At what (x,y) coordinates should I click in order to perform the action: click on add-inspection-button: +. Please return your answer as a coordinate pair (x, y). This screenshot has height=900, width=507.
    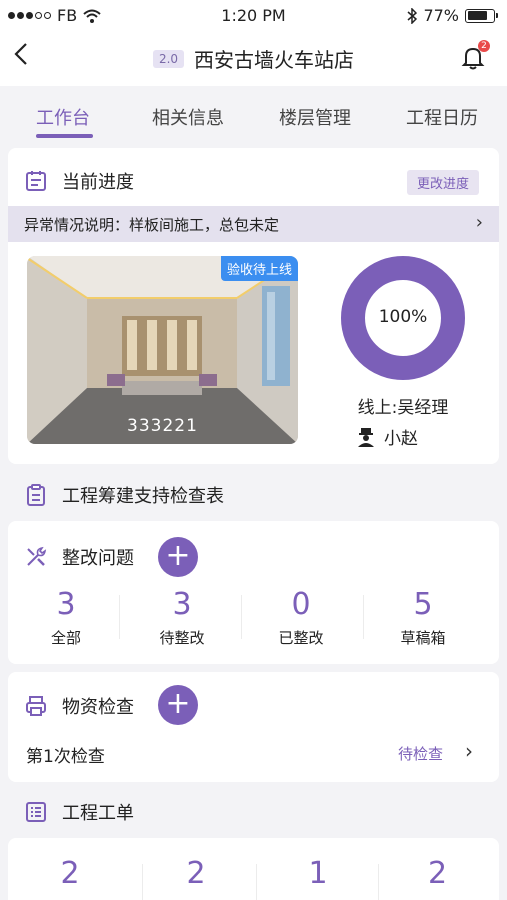
    Looking at the image, I should click on (178, 705).